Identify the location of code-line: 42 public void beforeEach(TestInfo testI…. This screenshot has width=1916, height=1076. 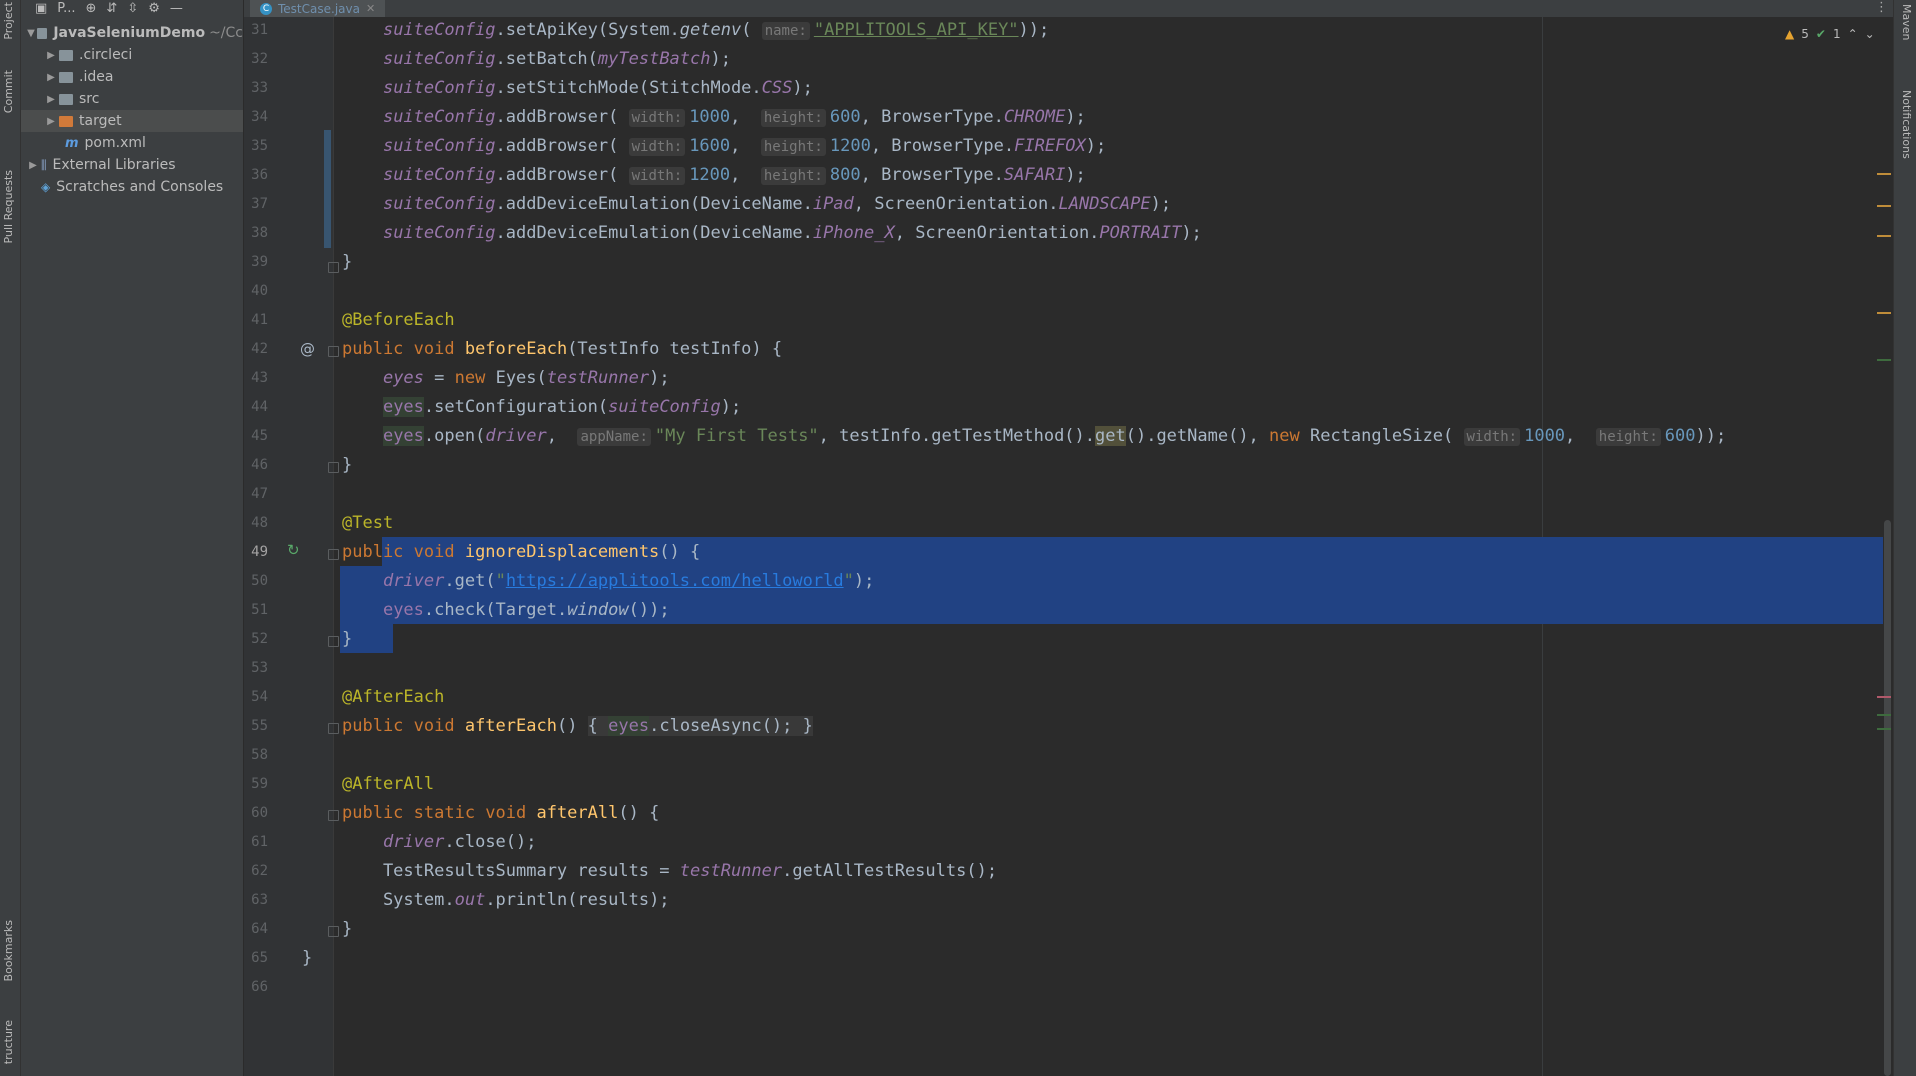
(517, 349).